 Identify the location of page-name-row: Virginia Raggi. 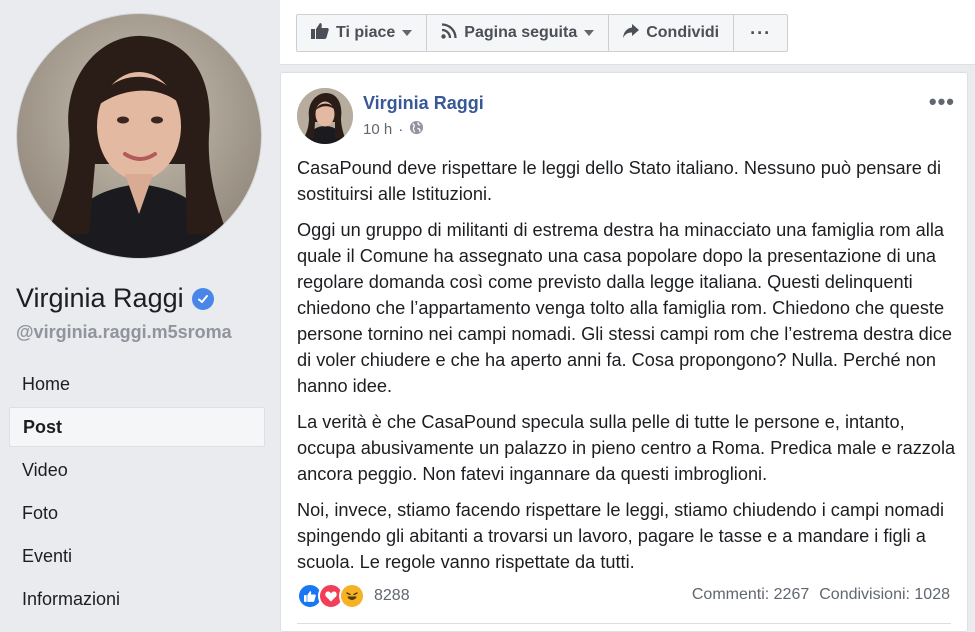
(115, 298).